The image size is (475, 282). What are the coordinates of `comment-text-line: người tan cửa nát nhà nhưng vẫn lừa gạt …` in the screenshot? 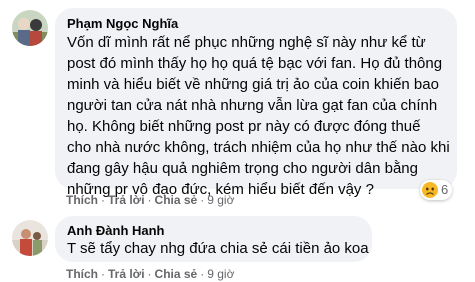 It's located at (252, 105).